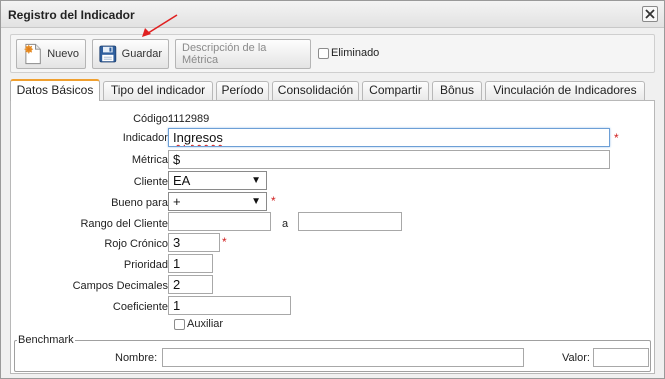 The width and height of the screenshot is (665, 379). I want to click on tab-periodo: Período, so click(242, 90).